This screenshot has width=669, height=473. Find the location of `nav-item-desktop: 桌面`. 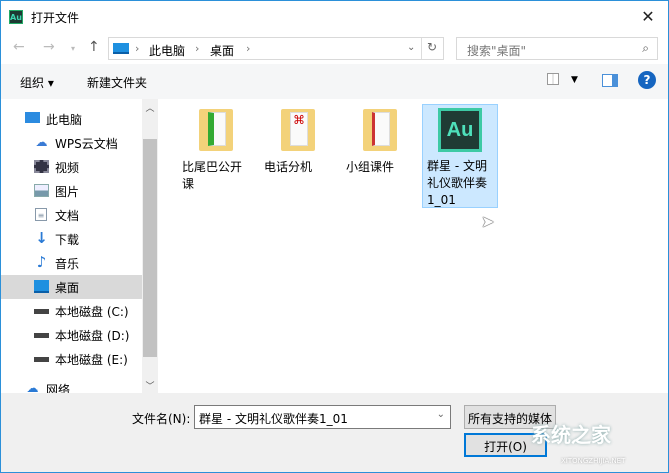

nav-item-desktop: 桌面 is located at coordinates (71, 287).